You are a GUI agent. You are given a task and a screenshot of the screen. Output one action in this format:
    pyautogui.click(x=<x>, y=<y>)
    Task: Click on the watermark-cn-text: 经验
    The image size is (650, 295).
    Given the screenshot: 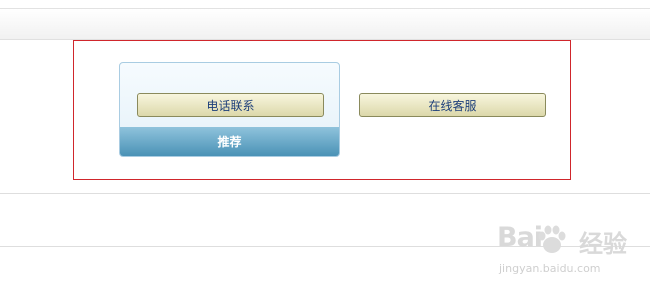 What is the action you would take?
    pyautogui.click(x=603, y=244)
    